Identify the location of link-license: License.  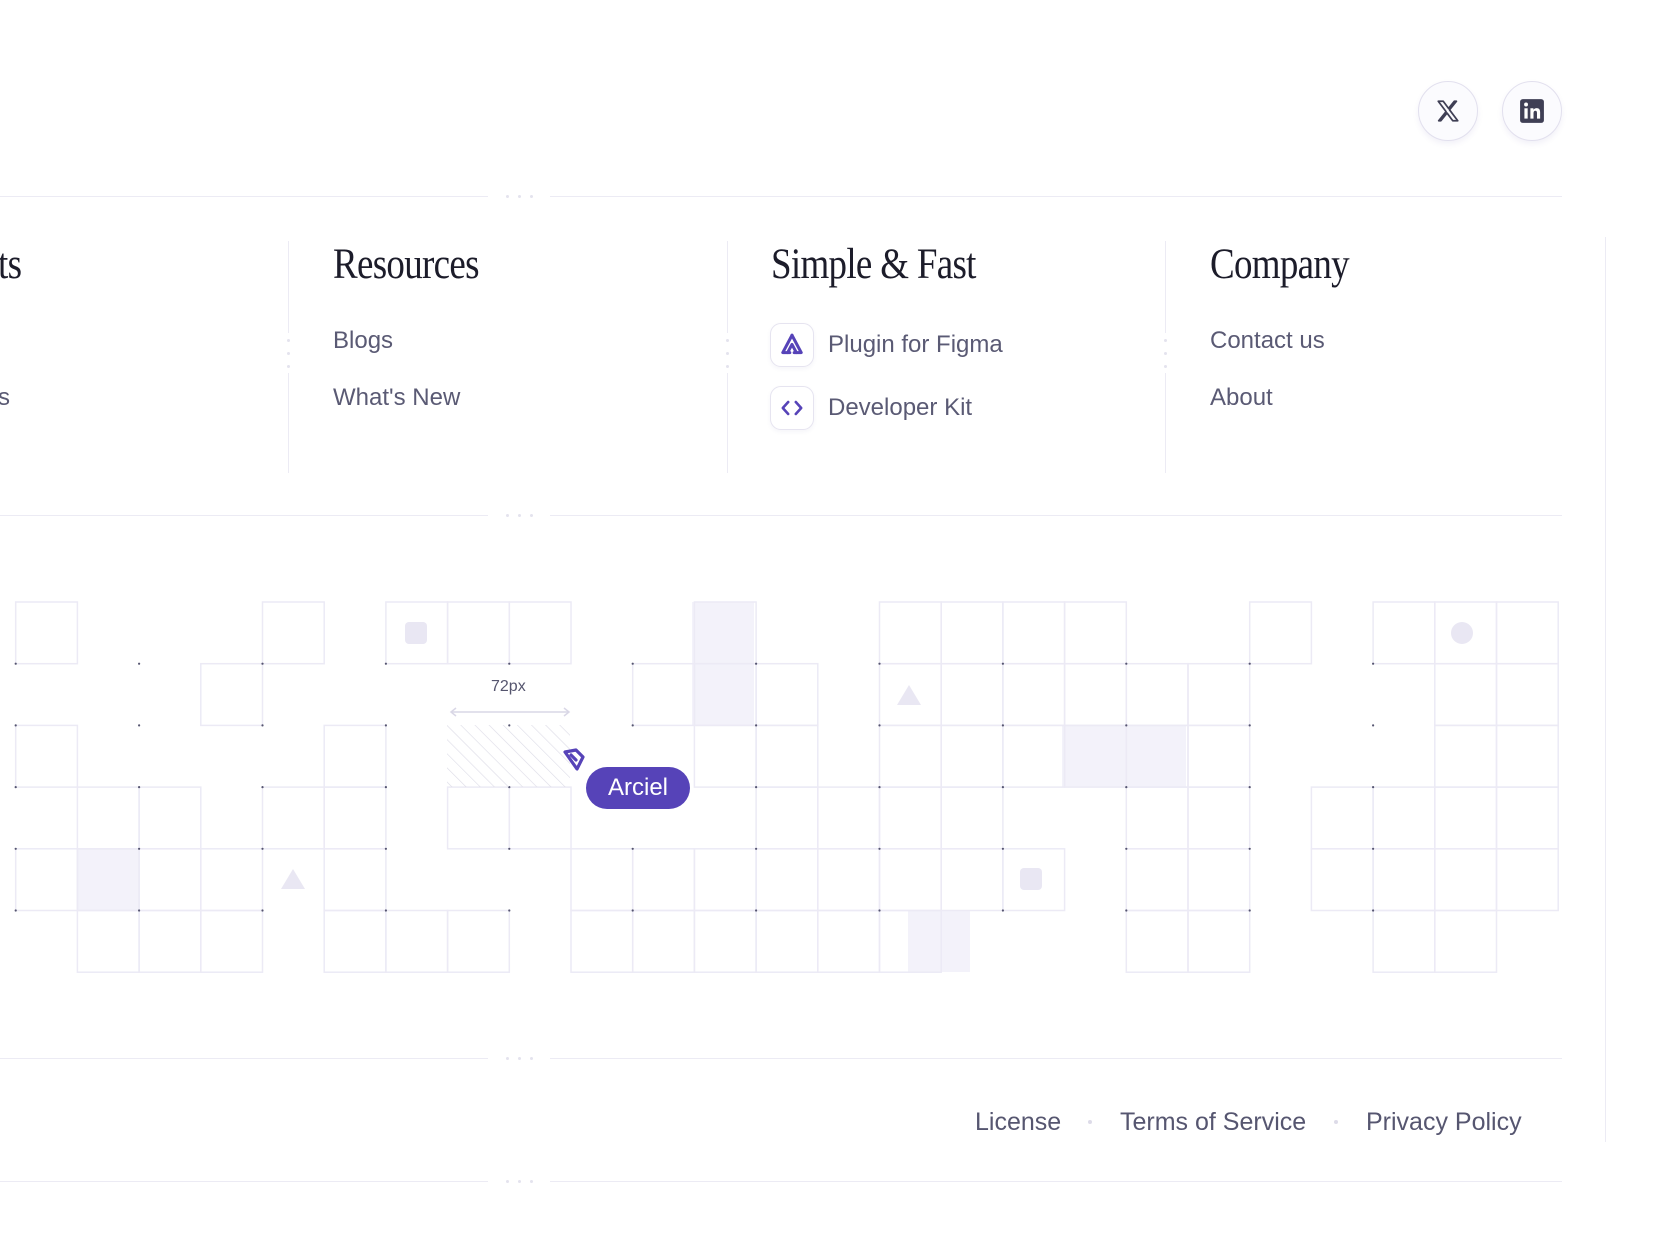
(1018, 1122).